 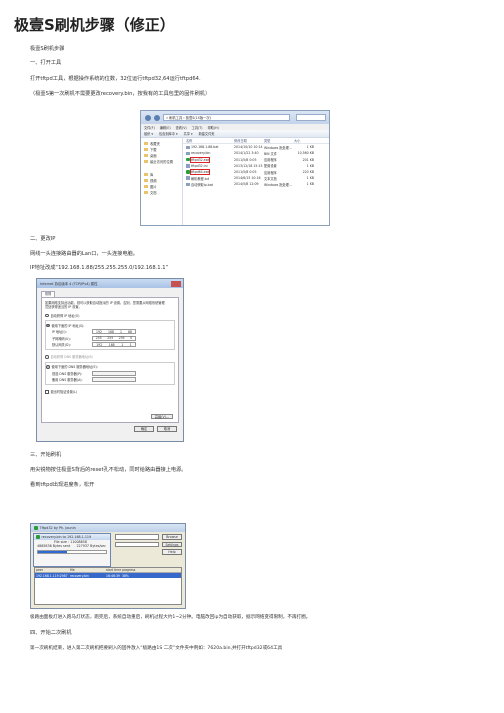 What do you see at coordinates (188, 178) in the screenshot?
I see `txt-file-icon` at bounding box center [188, 178].